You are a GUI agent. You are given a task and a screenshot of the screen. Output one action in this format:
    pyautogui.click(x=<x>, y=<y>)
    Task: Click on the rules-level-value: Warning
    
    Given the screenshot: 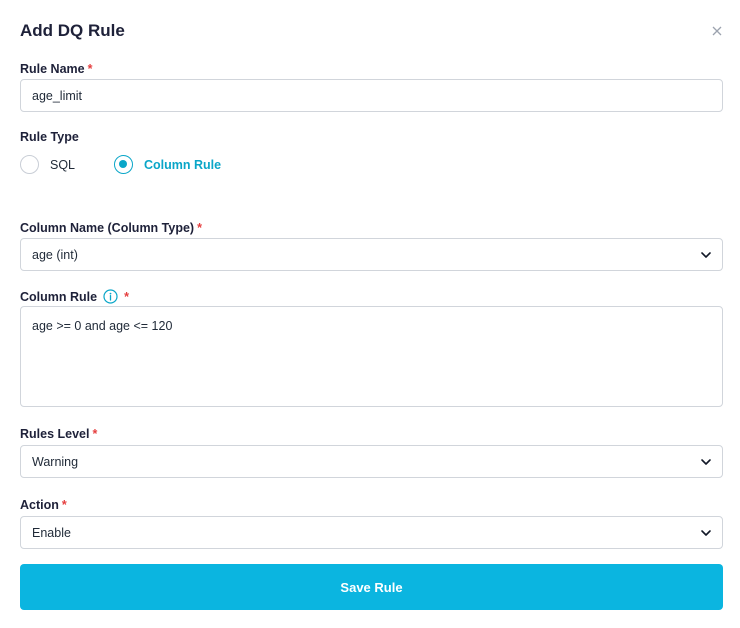 What is the action you would take?
    pyautogui.click(x=55, y=461)
    